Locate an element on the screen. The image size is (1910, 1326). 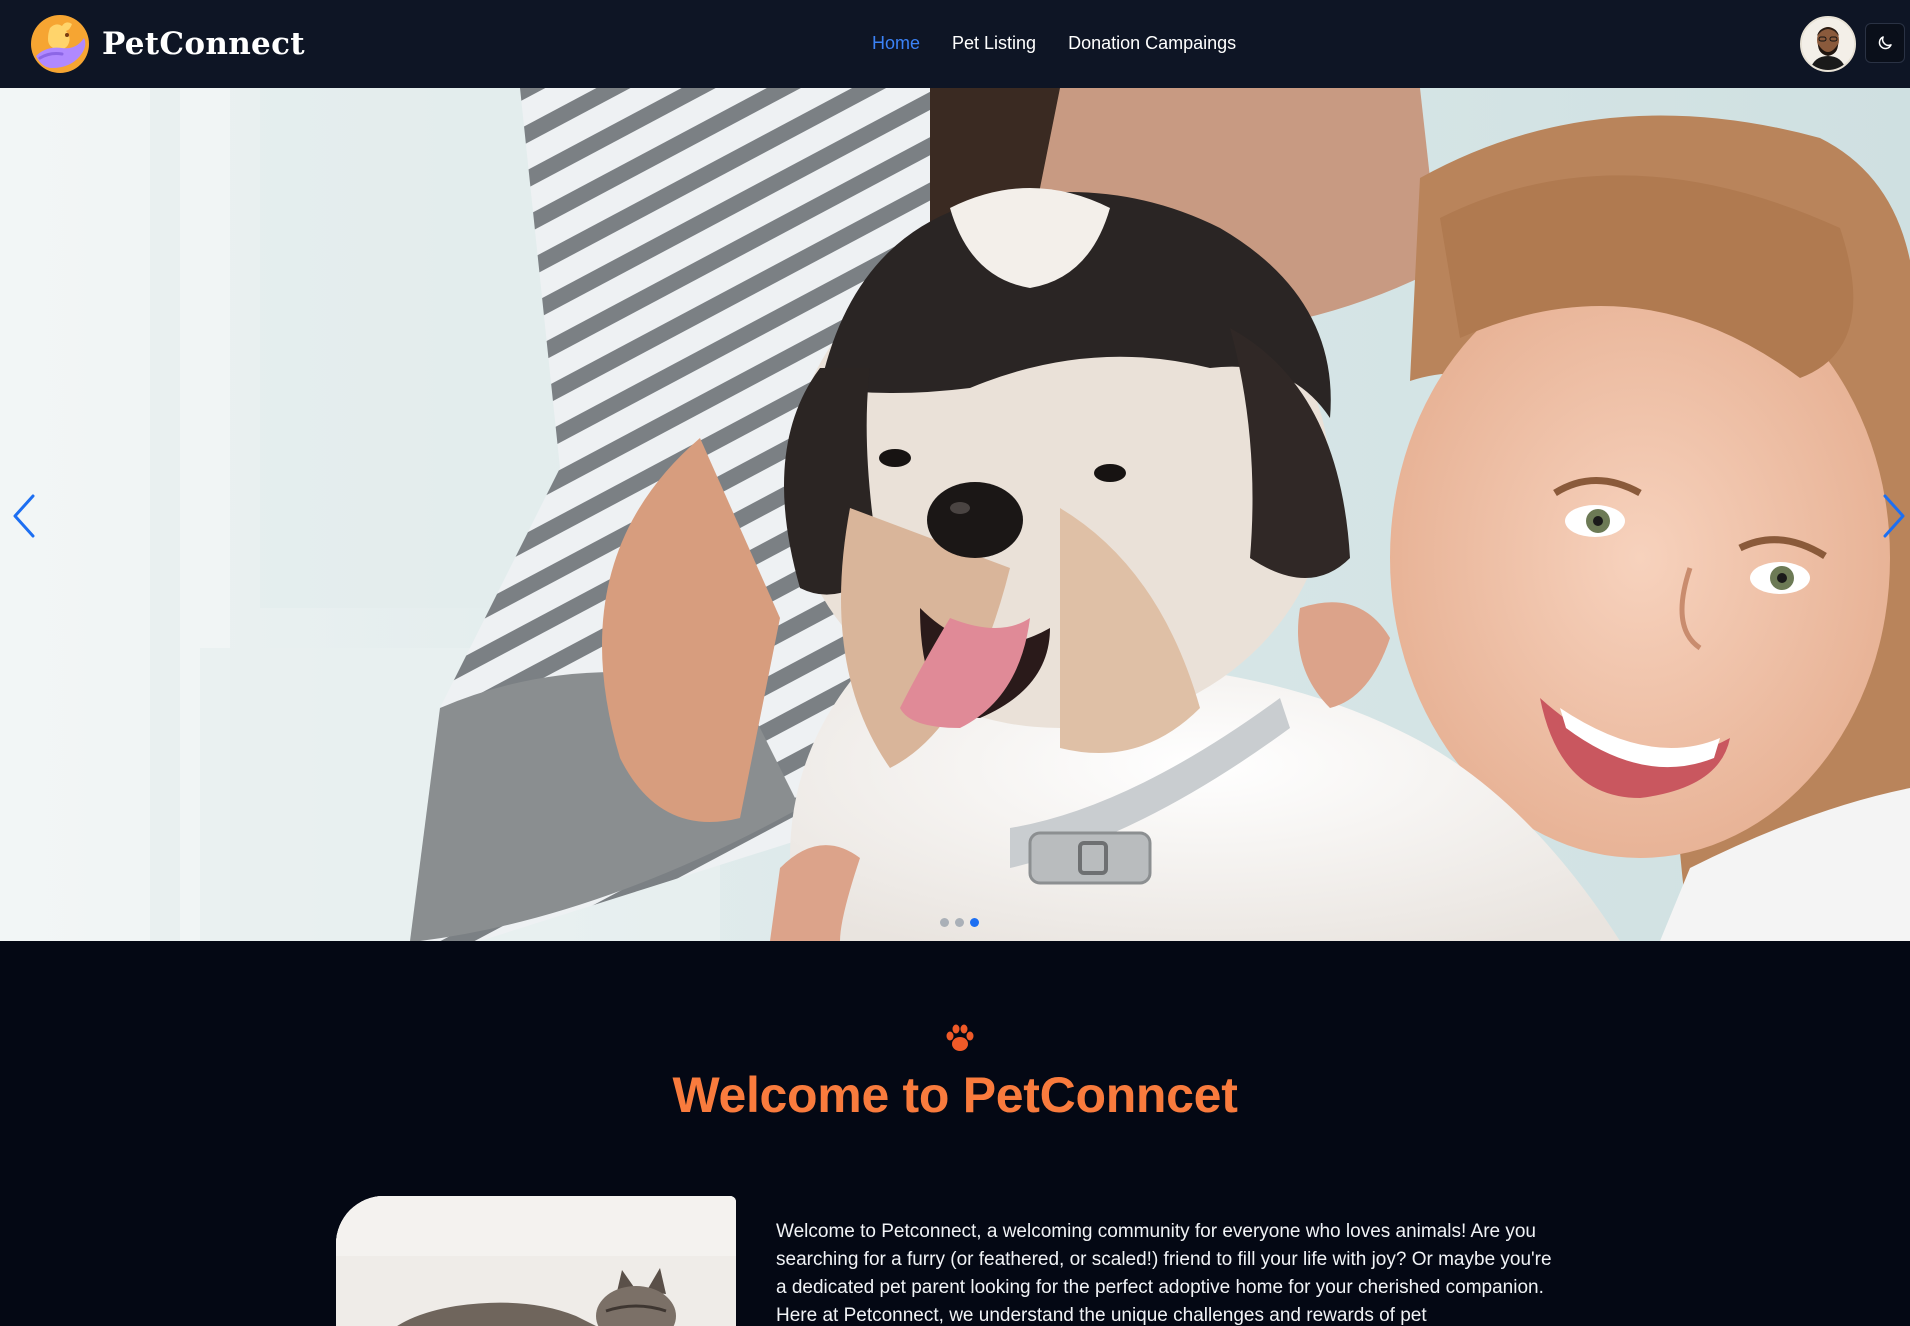
cat-photo is located at coordinates (536, 1261).